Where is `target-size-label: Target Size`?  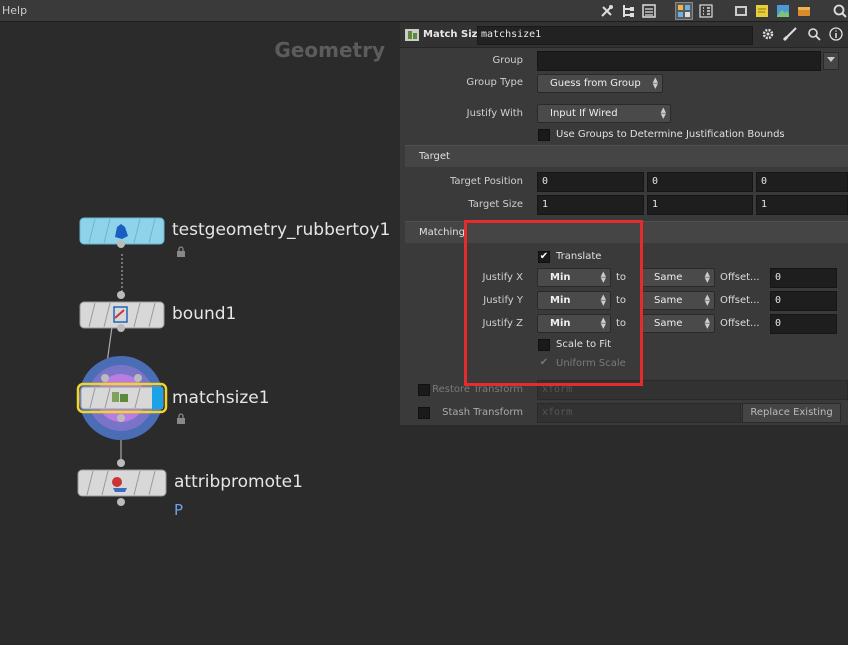
target-size-label: Target Size is located at coordinates (495, 204).